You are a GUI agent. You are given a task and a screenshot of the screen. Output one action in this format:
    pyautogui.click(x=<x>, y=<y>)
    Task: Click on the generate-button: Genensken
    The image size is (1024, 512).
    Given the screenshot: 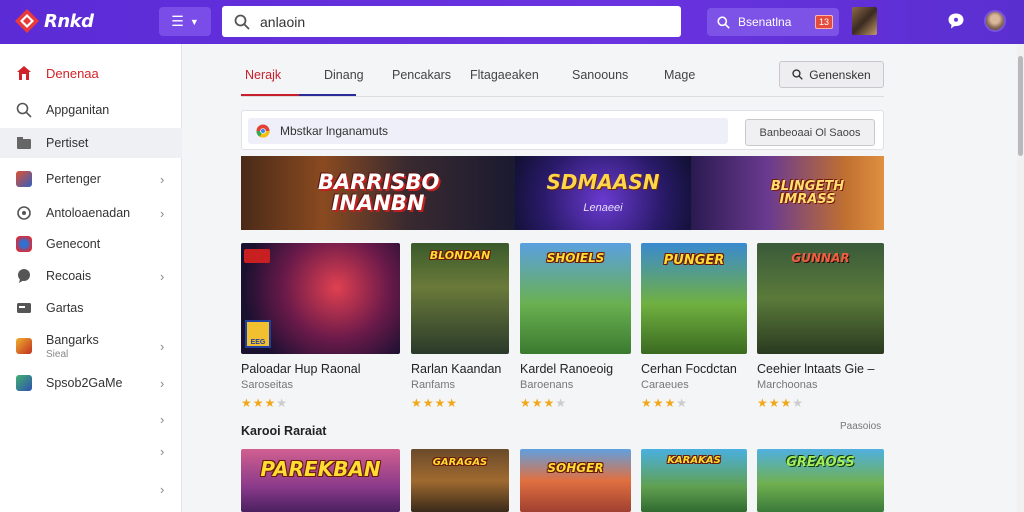 What is the action you would take?
    pyautogui.click(x=831, y=74)
    